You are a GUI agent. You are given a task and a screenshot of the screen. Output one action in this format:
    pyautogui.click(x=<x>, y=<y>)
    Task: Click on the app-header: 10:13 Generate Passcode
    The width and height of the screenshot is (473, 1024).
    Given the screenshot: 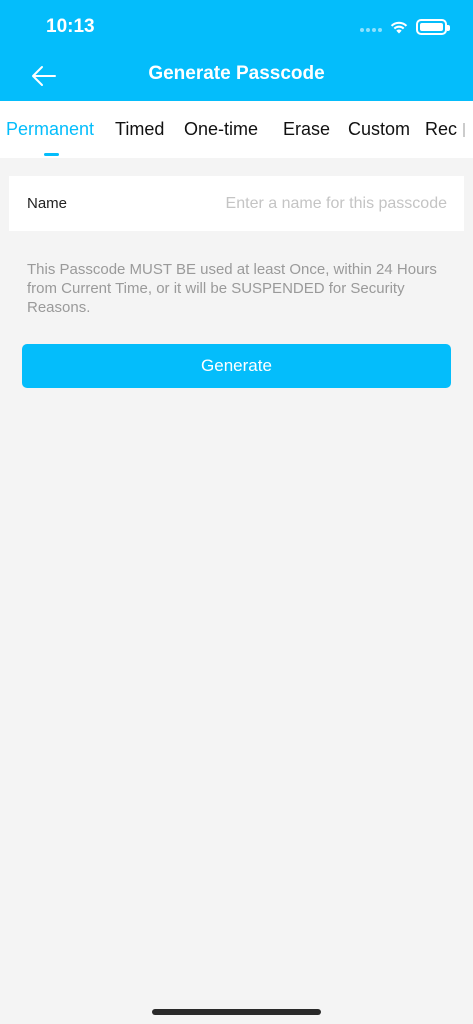 What is the action you would take?
    pyautogui.click(x=236, y=50)
    